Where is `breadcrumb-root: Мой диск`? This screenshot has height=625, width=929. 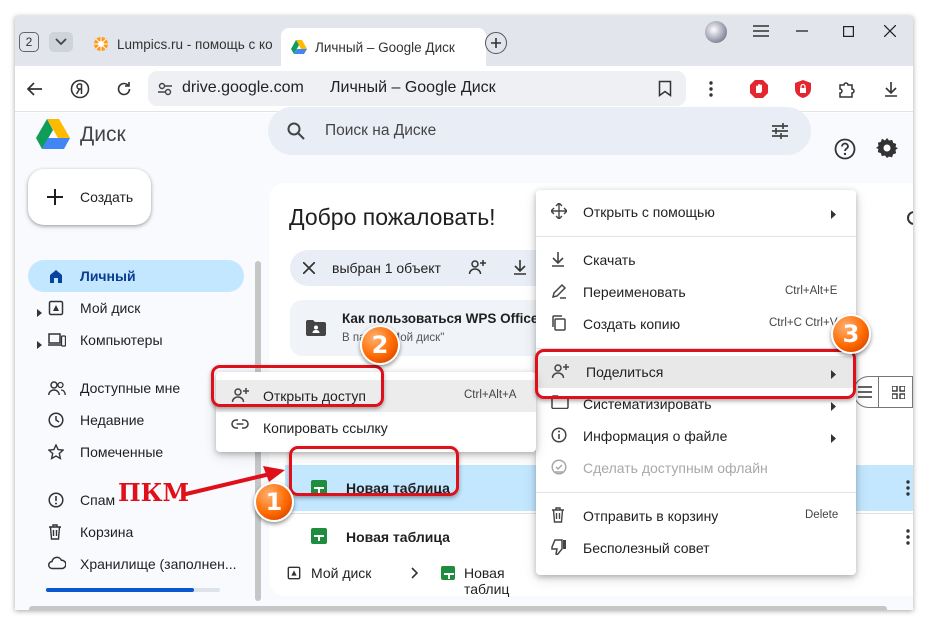 breadcrumb-root: Мой диск is located at coordinates (341, 573).